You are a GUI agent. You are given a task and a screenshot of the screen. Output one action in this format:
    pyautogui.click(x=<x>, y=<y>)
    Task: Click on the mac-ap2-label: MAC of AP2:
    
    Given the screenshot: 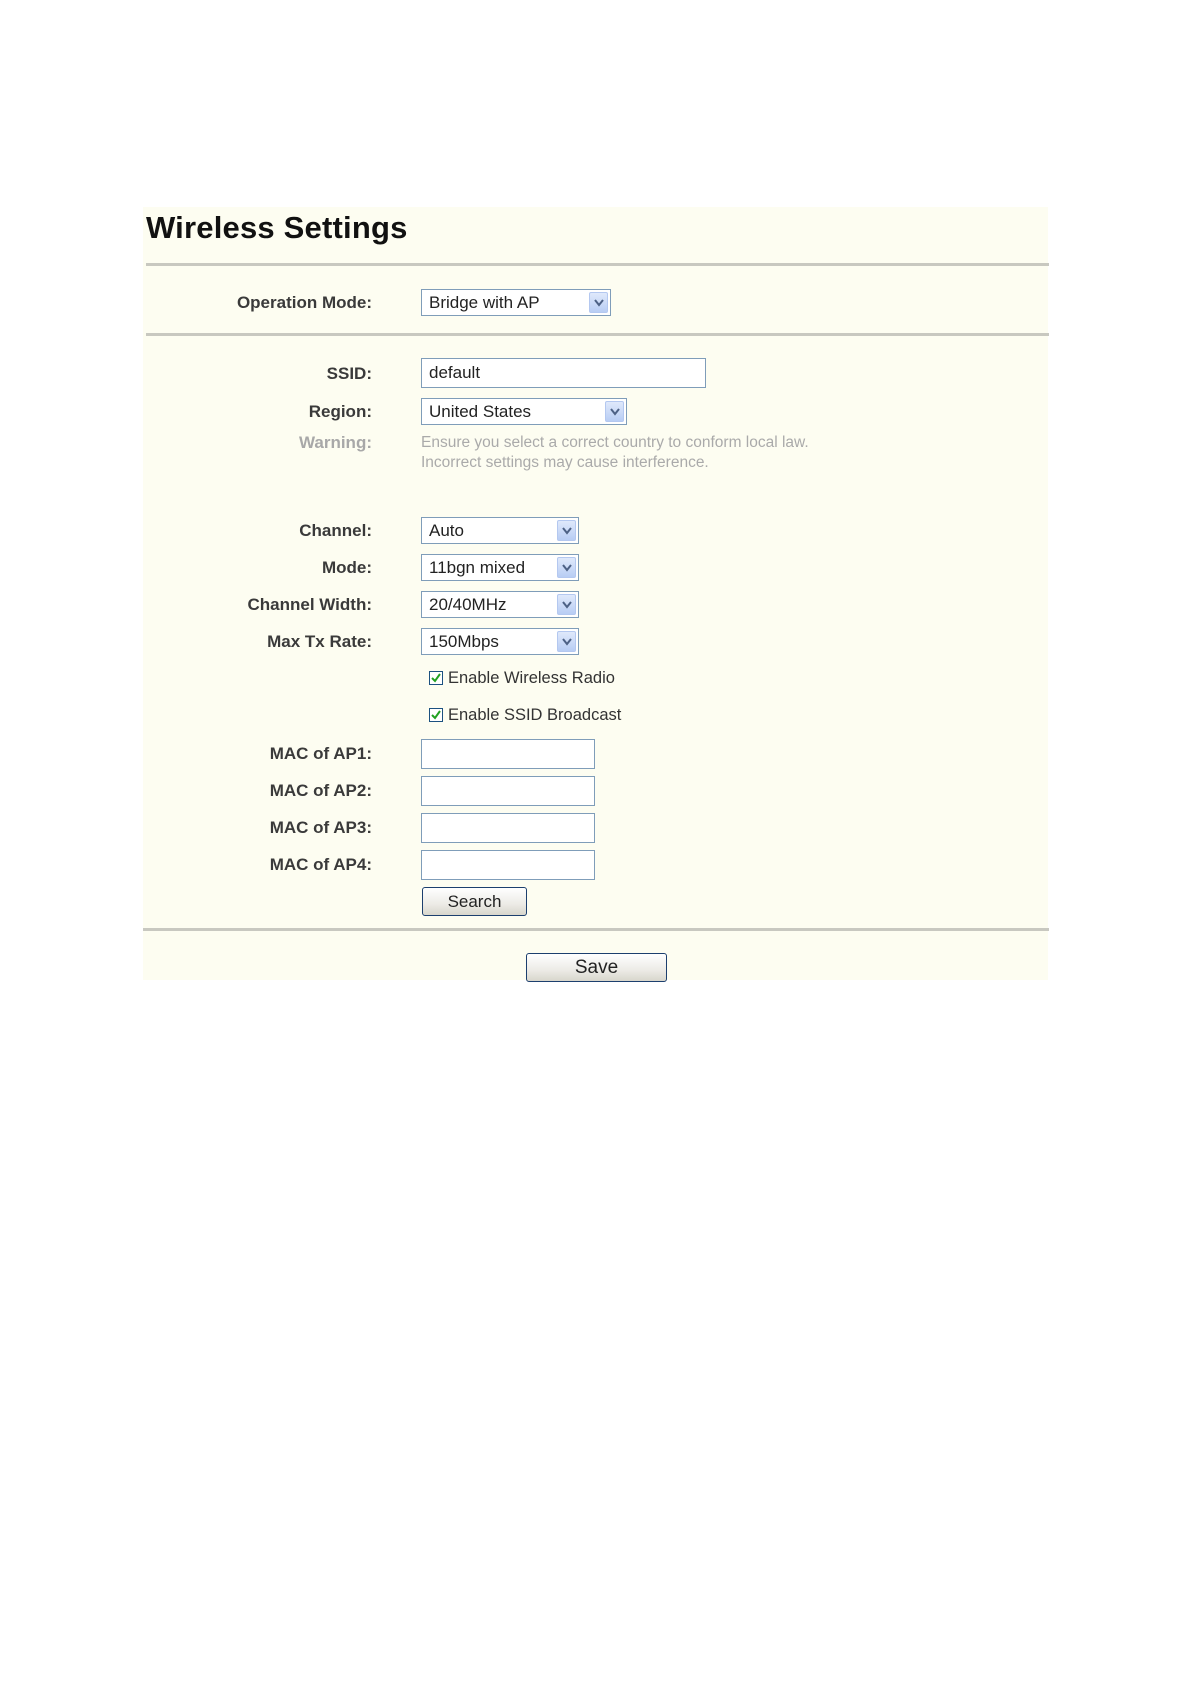 What is the action you would take?
    pyautogui.click(x=320, y=790)
    